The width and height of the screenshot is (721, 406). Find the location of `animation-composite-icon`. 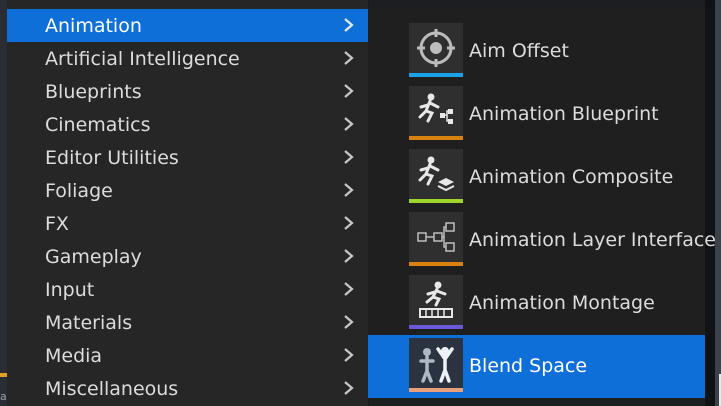

animation-composite-icon is located at coordinates (436, 174).